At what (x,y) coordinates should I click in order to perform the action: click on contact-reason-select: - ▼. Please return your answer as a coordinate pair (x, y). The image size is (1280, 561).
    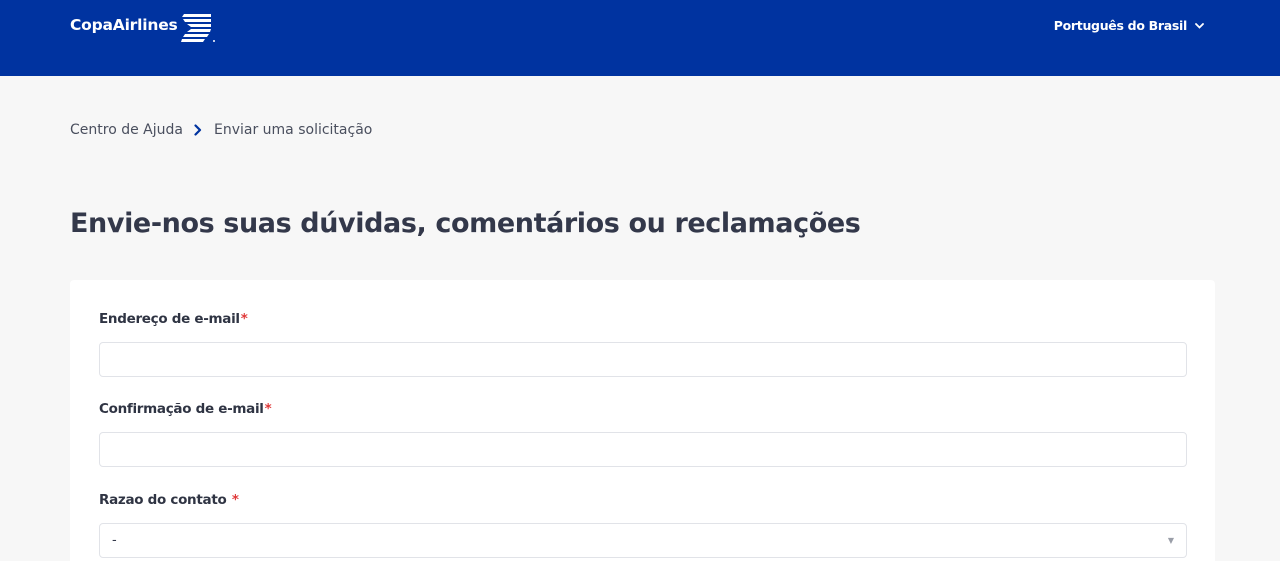
    Looking at the image, I should click on (643, 540).